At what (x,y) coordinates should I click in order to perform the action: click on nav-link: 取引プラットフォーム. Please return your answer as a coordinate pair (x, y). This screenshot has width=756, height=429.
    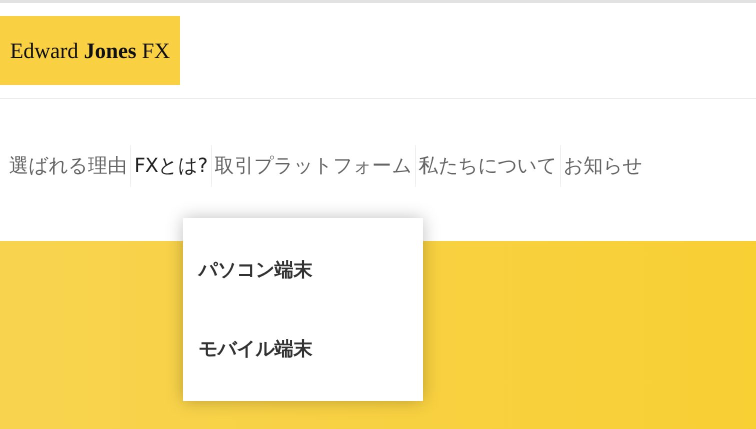
    Looking at the image, I should click on (313, 166).